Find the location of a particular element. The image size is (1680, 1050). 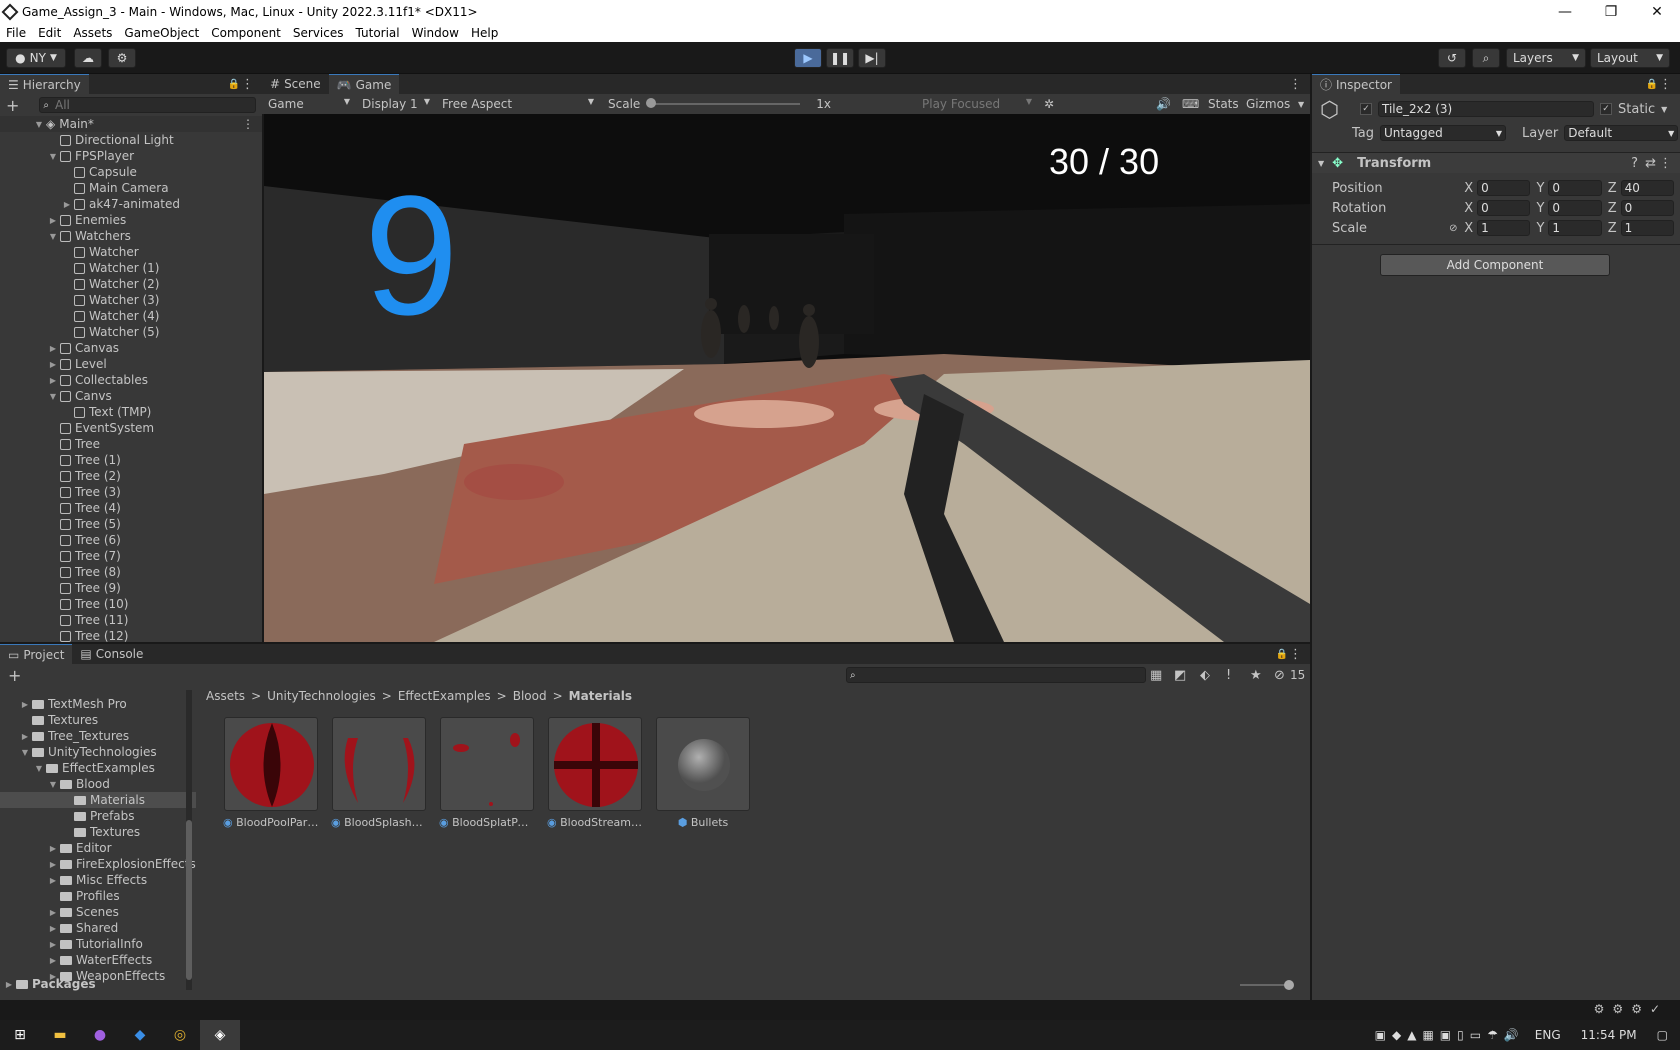

layer-dropdown: Default ▼ is located at coordinates (1621, 133).